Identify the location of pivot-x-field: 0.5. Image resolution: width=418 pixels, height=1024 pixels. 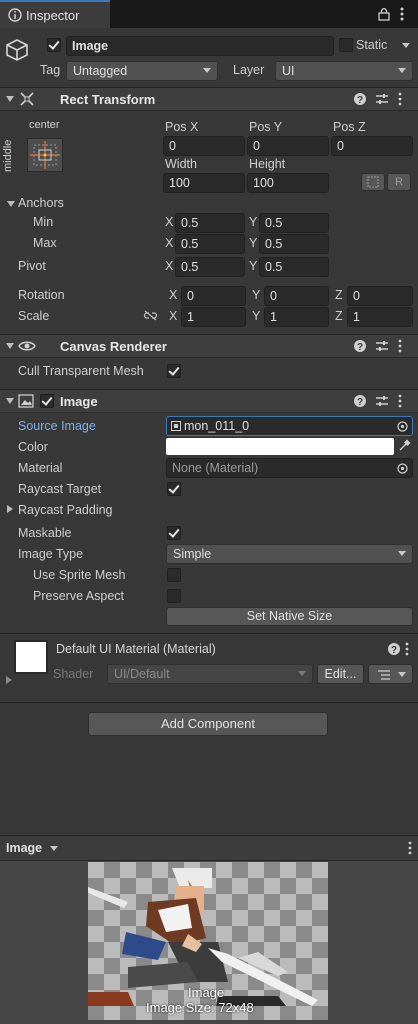
(210, 267).